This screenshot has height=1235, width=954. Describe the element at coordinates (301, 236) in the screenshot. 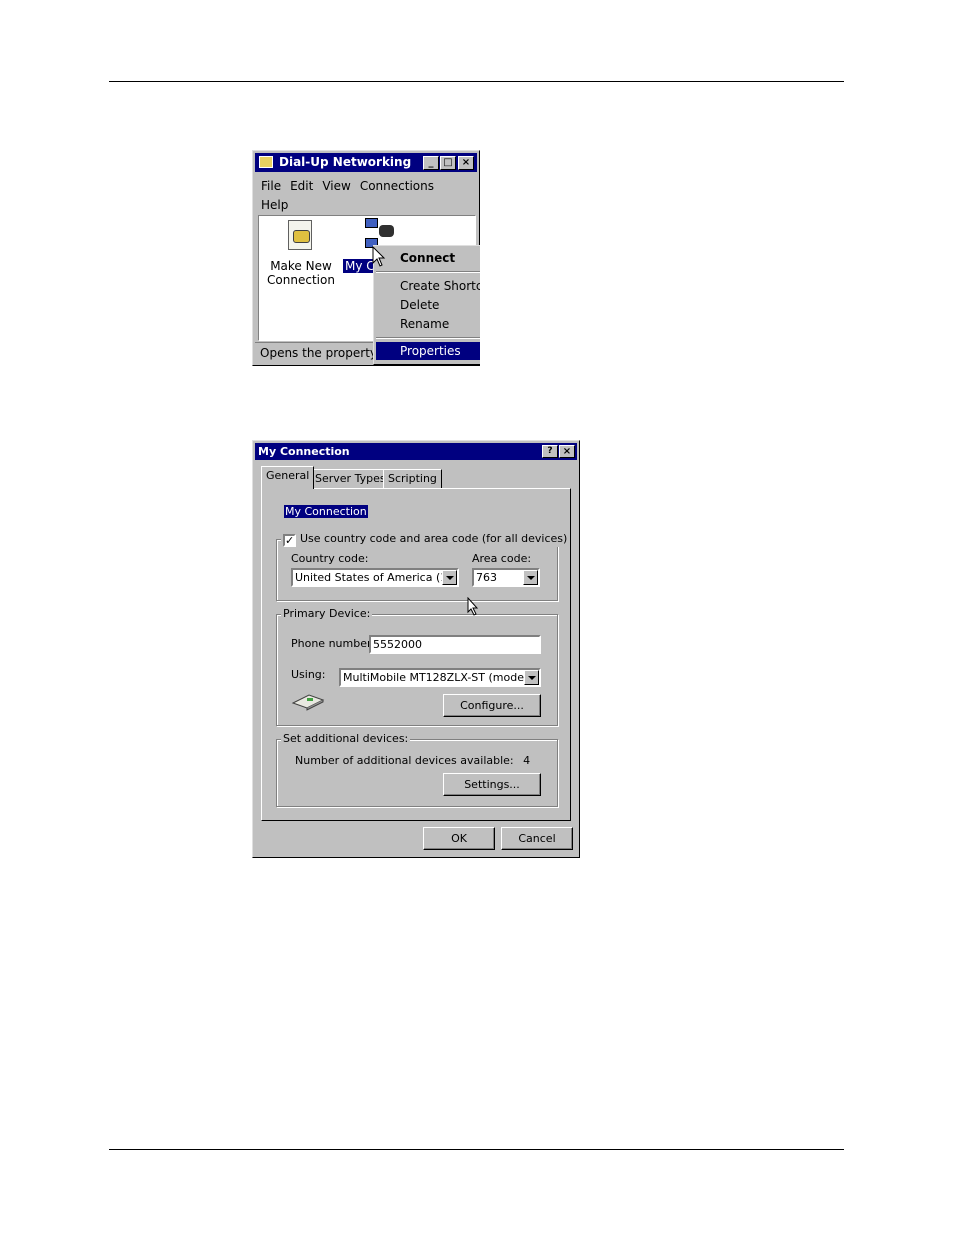

I see `make-new-connection-icon` at that location.